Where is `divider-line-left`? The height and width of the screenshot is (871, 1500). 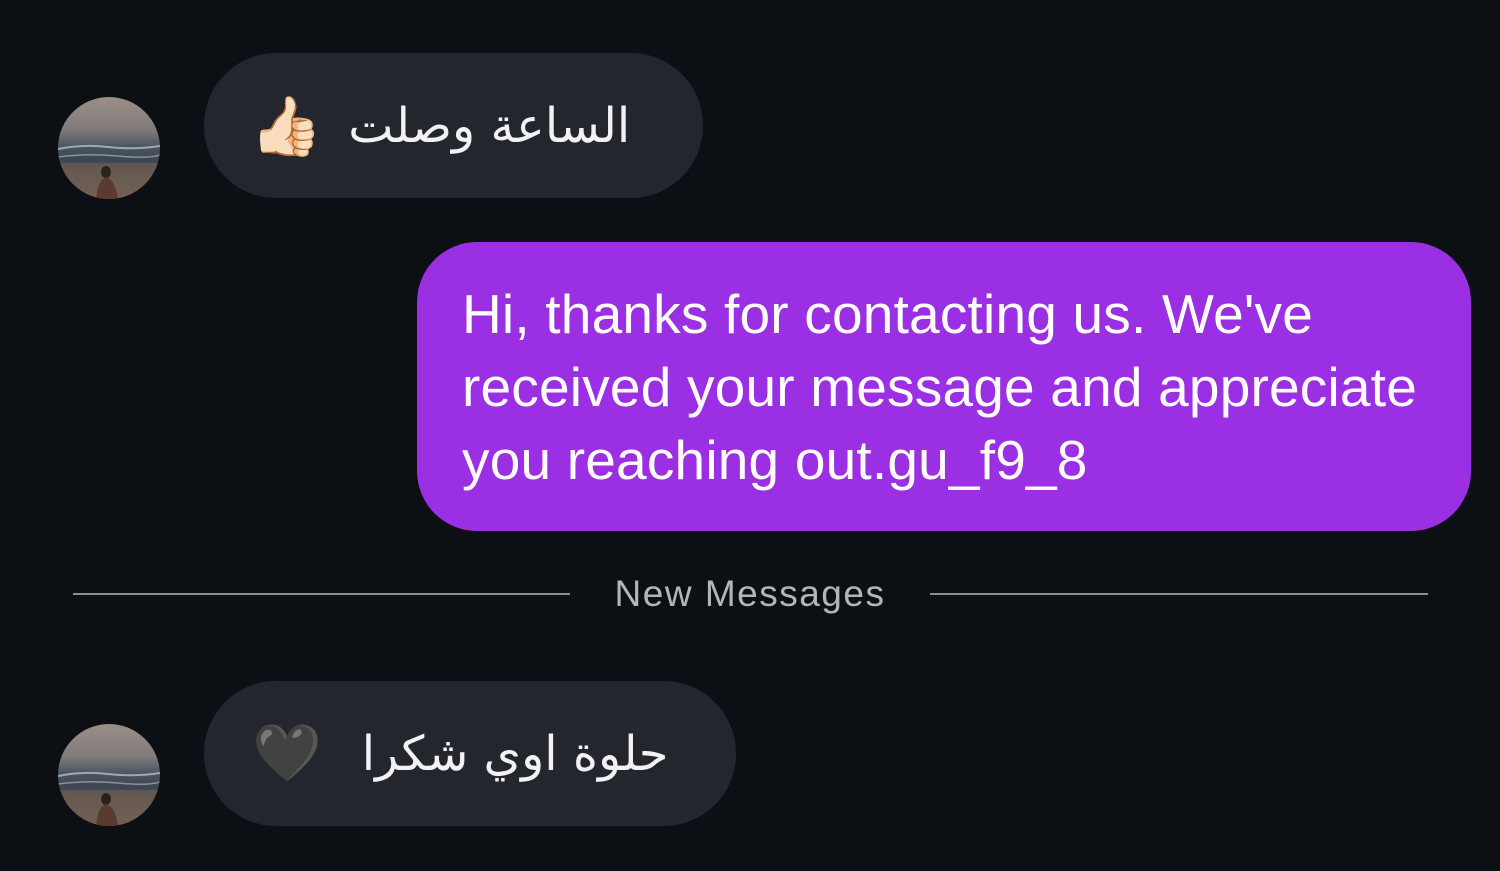
divider-line-left is located at coordinates (321, 594).